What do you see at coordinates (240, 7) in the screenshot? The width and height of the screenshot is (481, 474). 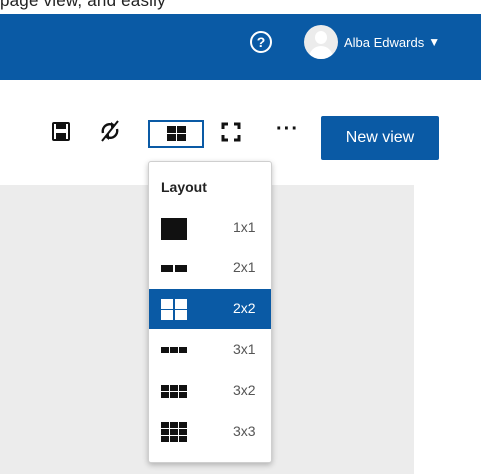 I see `top-strip: page view, and easily` at bounding box center [240, 7].